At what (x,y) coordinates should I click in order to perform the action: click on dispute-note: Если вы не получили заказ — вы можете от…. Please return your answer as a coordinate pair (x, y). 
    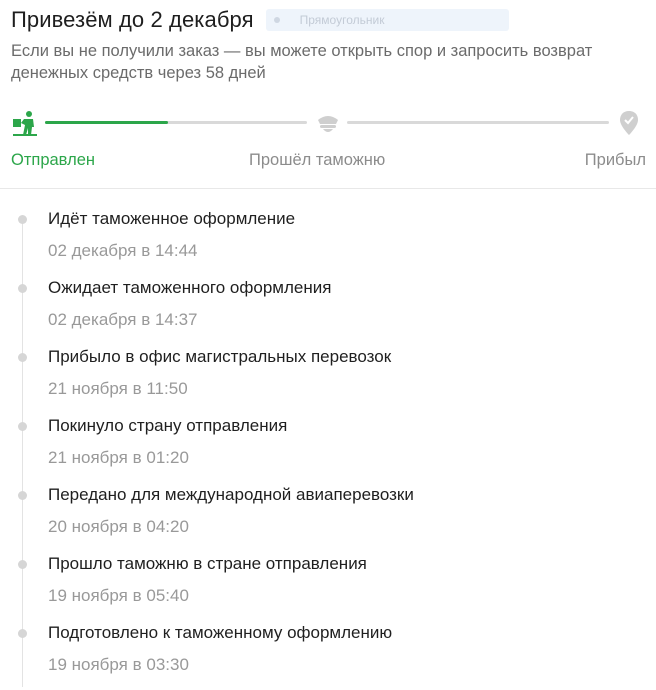
    Looking at the image, I should click on (302, 62).